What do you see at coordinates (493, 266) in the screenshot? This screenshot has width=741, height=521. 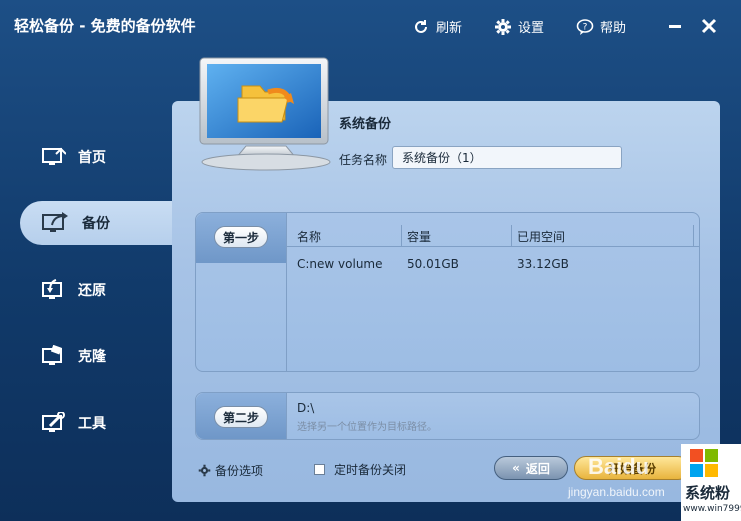 I see `table-row: C:new volume 50.01GB 33.12GB` at bounding box center [493, 266].